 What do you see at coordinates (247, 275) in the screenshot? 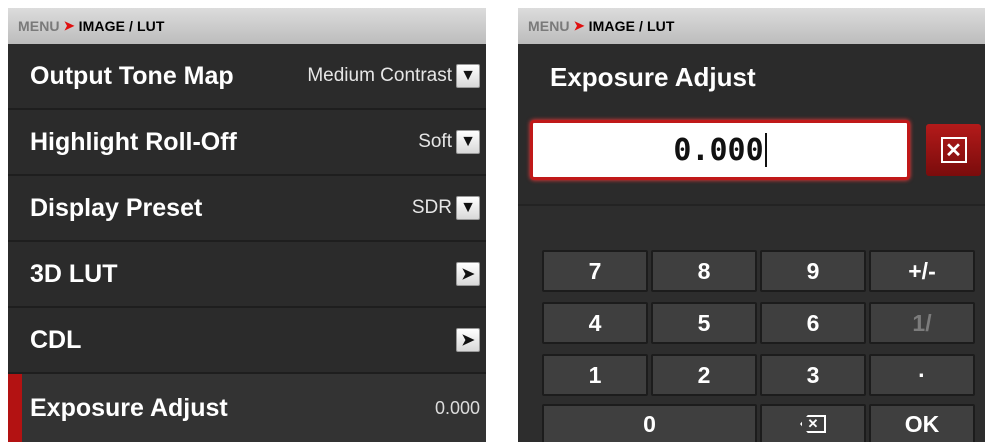
I see `menu-row-3d-lut: 3D LUT ➤` at bounding box center [247, 275].